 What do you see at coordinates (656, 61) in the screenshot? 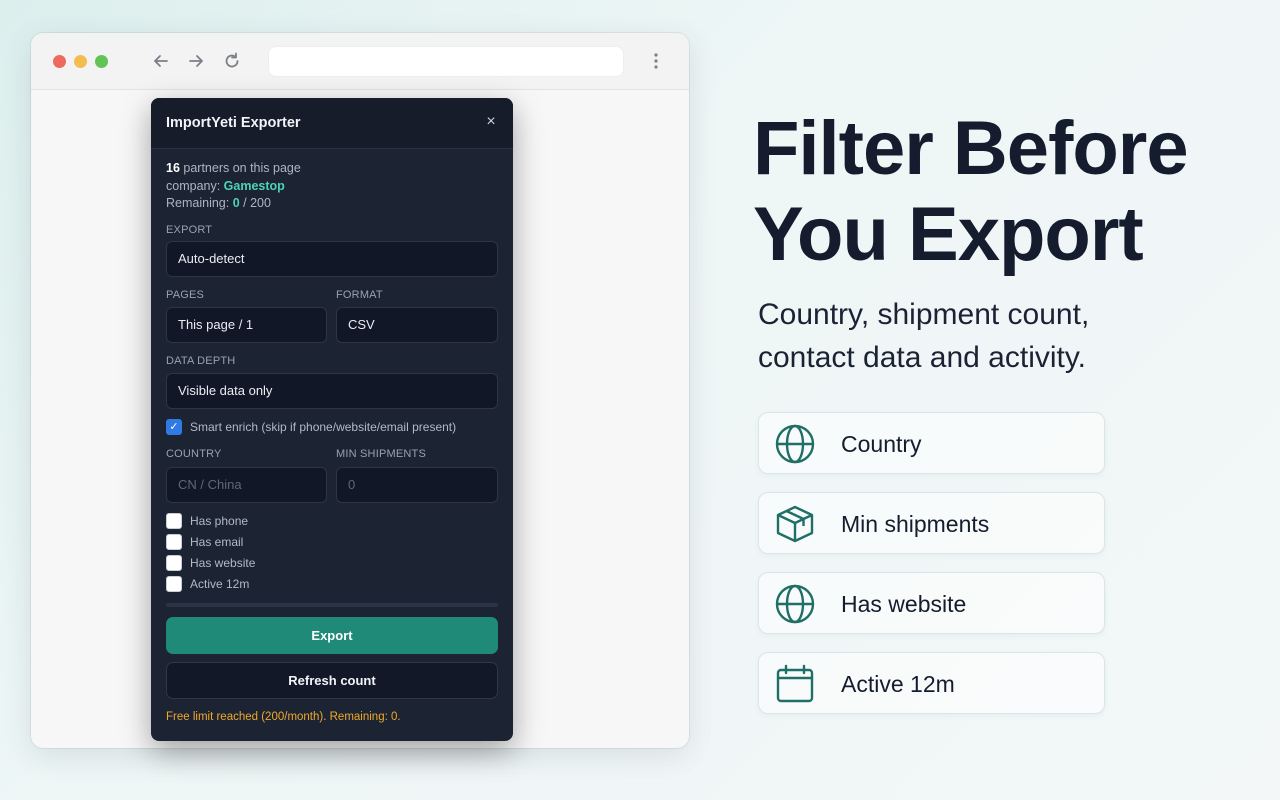
I see `more-menu-icon` at bounding box center [656, 61].